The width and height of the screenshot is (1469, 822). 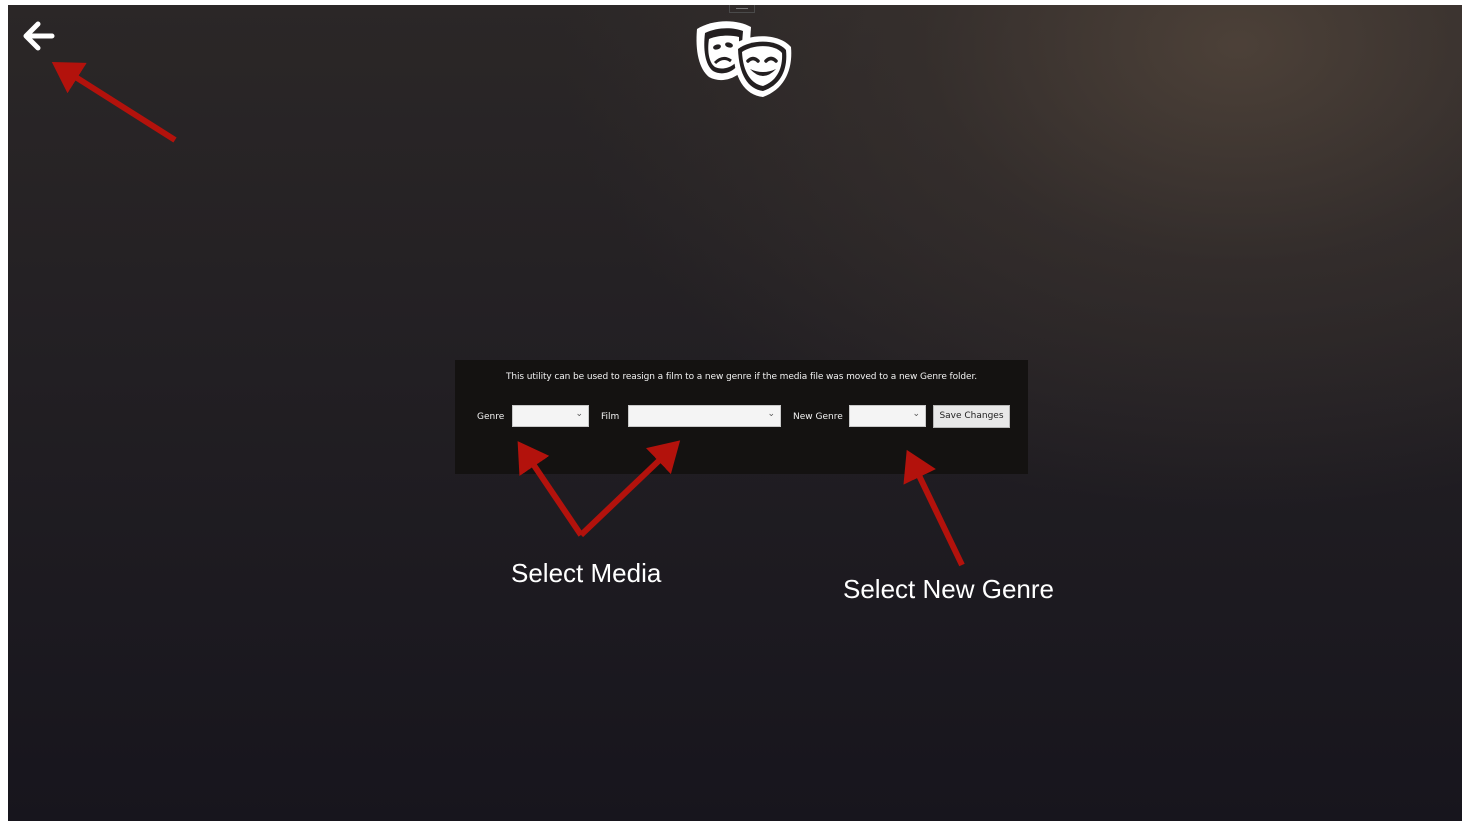 What do you see at coordinates (550, 416) in the screenshot?
I see `genre-dropdown: ⌄` at bounding box center [550, 416].